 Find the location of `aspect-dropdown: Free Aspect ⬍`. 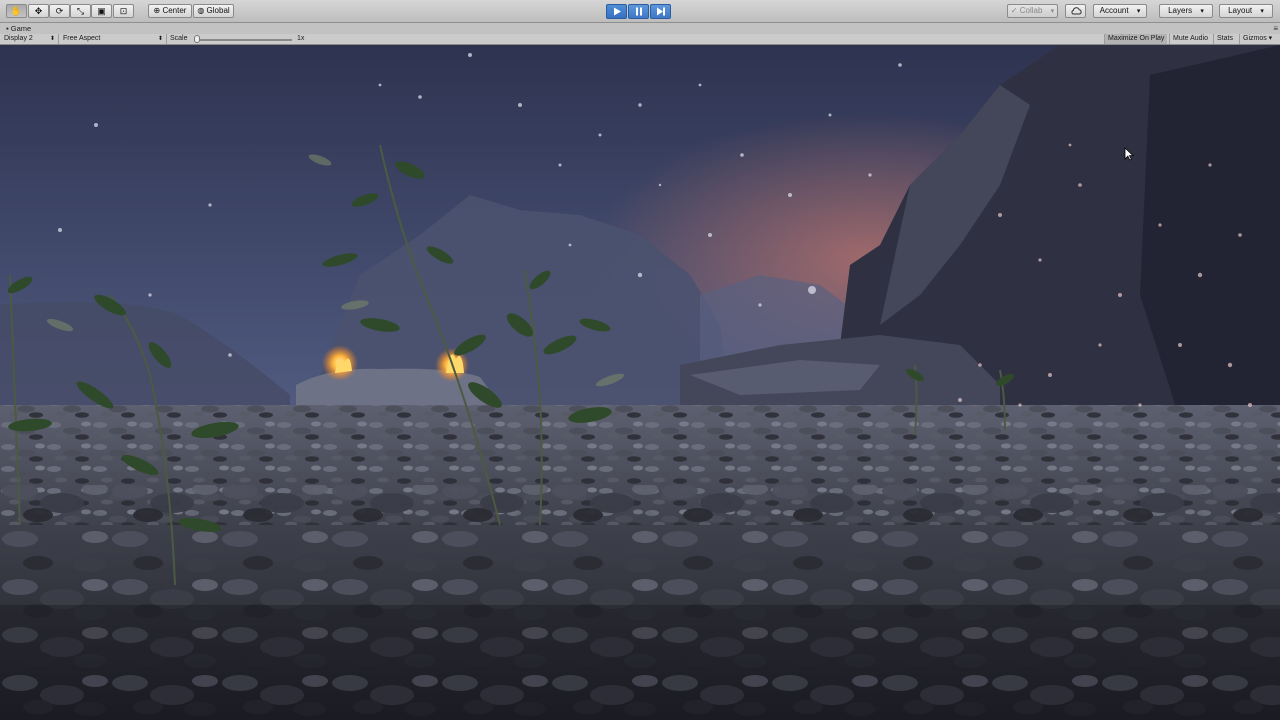

aspect-dropdown: Free Aspect ⬍ is located at coordinates (113, 39).